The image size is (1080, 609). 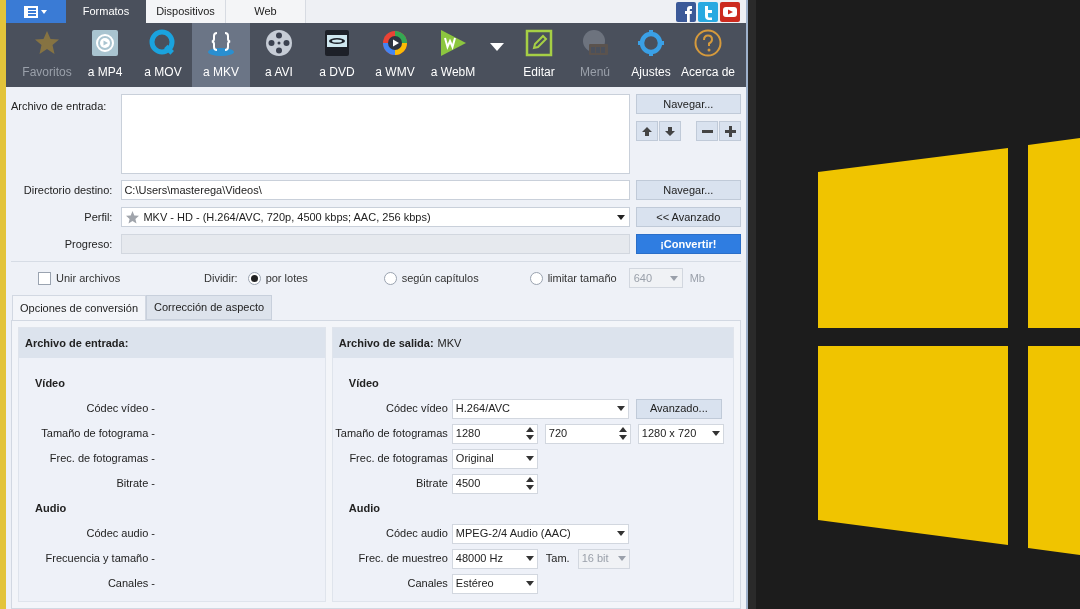 I want to click on info-text: Códec audio -, so click(x=120, y=534).